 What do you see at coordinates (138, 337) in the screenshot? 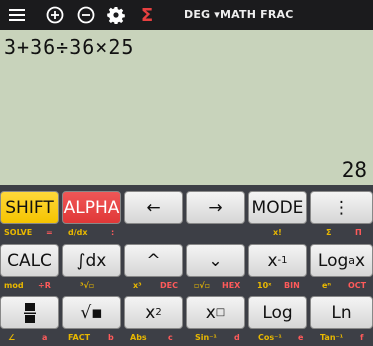
I see `shift-abs-label: Abs` at bounding box center [138, 337].